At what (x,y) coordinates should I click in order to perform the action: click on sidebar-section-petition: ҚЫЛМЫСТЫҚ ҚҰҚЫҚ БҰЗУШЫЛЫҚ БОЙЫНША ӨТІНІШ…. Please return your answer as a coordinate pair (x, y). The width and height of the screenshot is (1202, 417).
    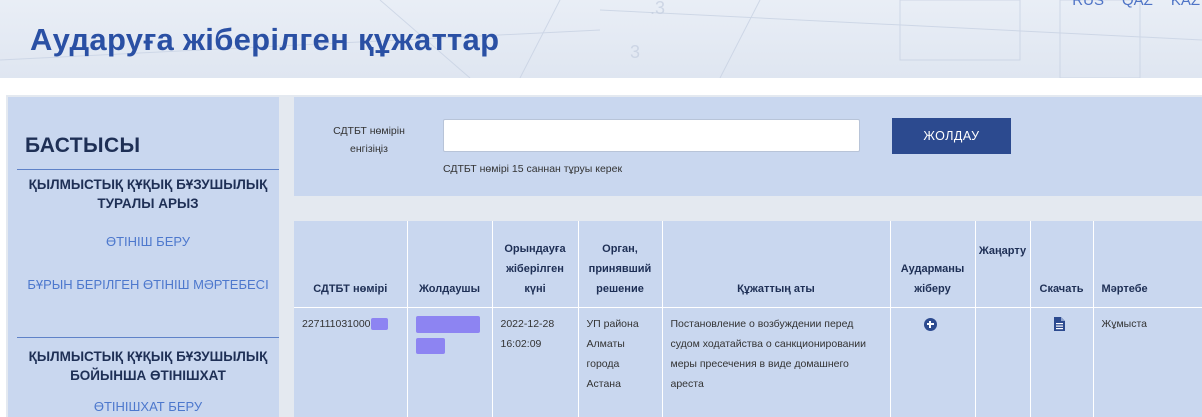
    Looking at the image, I should click on (148, 366).